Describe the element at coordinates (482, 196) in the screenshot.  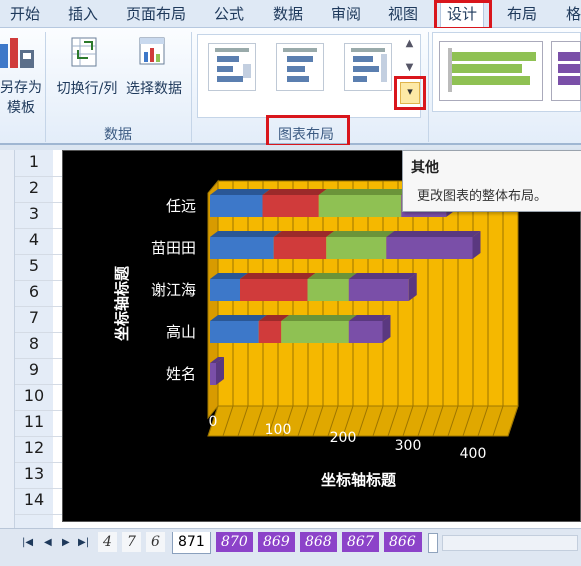
I see `tooltip-body: 更改图表的整体布局。` at that location.